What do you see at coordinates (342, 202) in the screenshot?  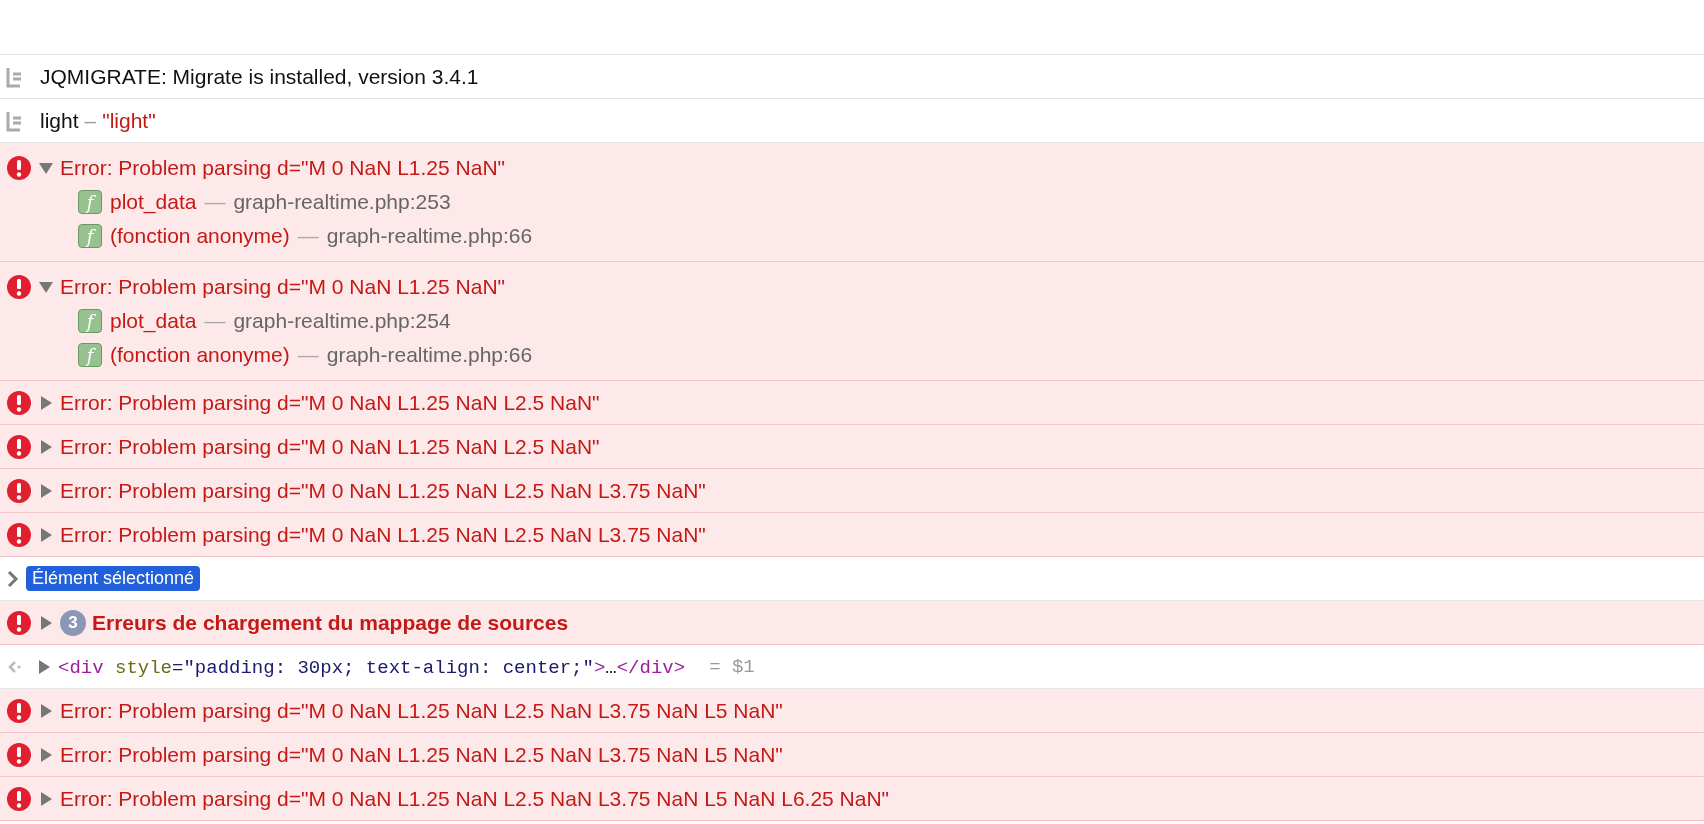 I see `source-location: graph-realtime.php:253` at bounding box center [342, 202].